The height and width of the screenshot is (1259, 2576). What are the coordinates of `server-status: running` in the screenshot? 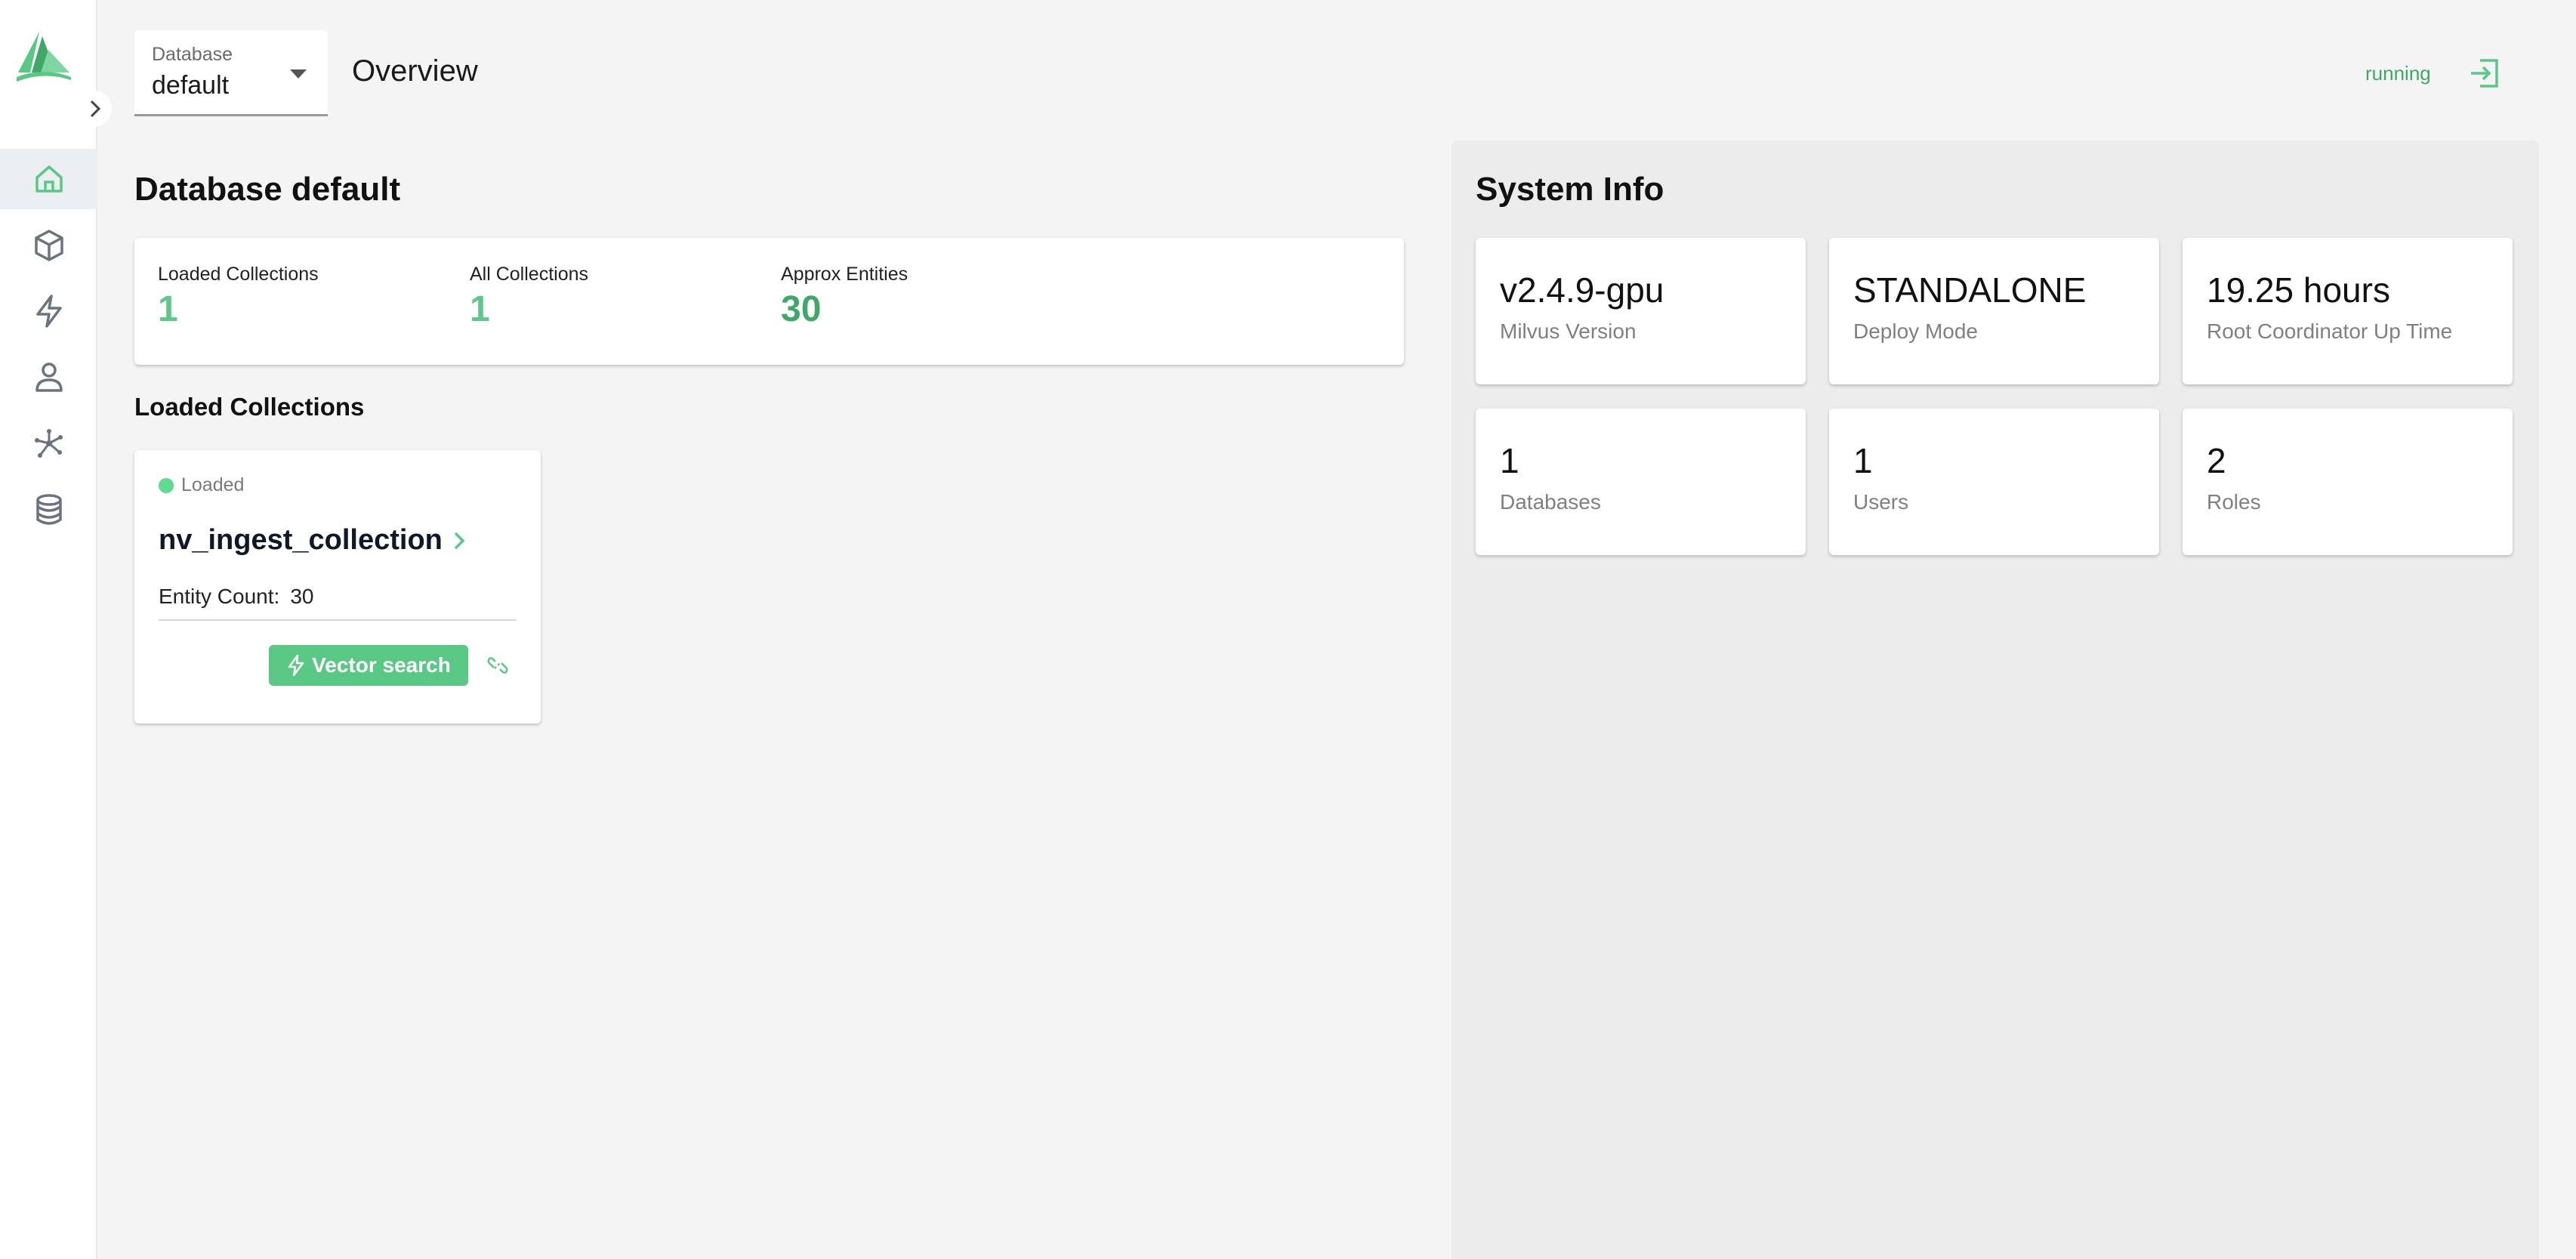 It's located at (2398, 73).